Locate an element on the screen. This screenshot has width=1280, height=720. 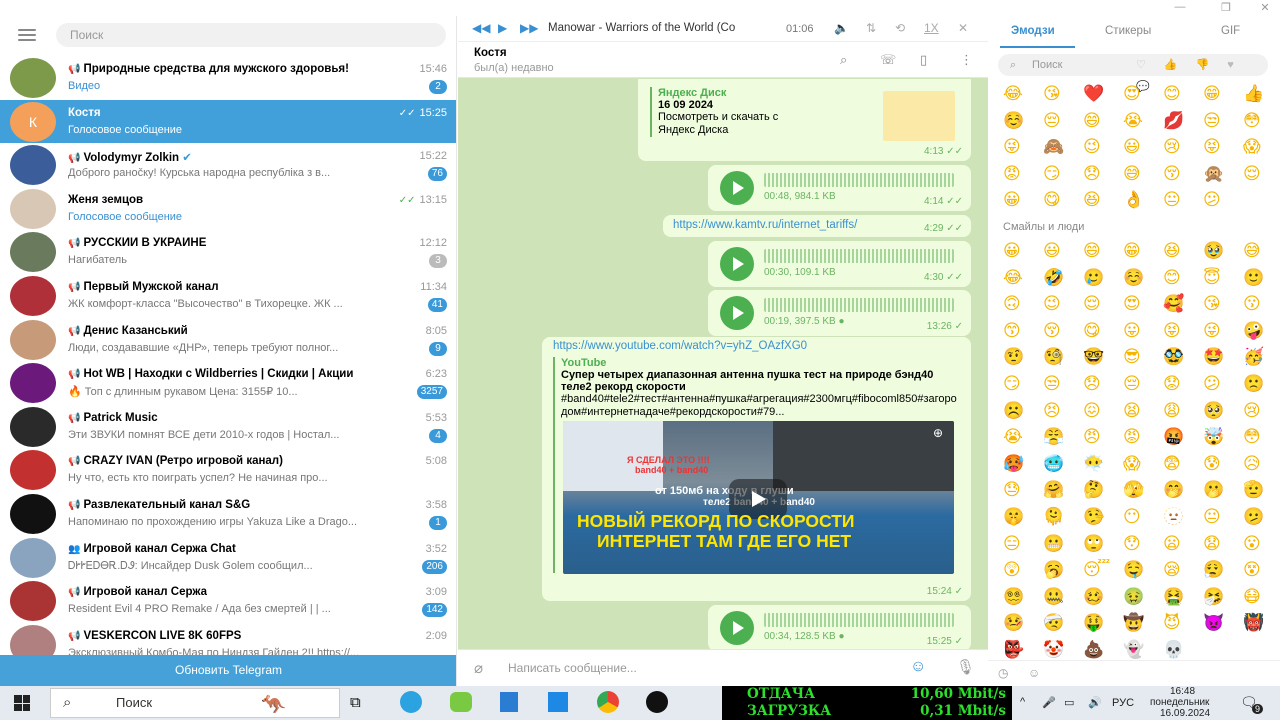
emoji-item: 🤨 is located at coordinates (1023, 357).